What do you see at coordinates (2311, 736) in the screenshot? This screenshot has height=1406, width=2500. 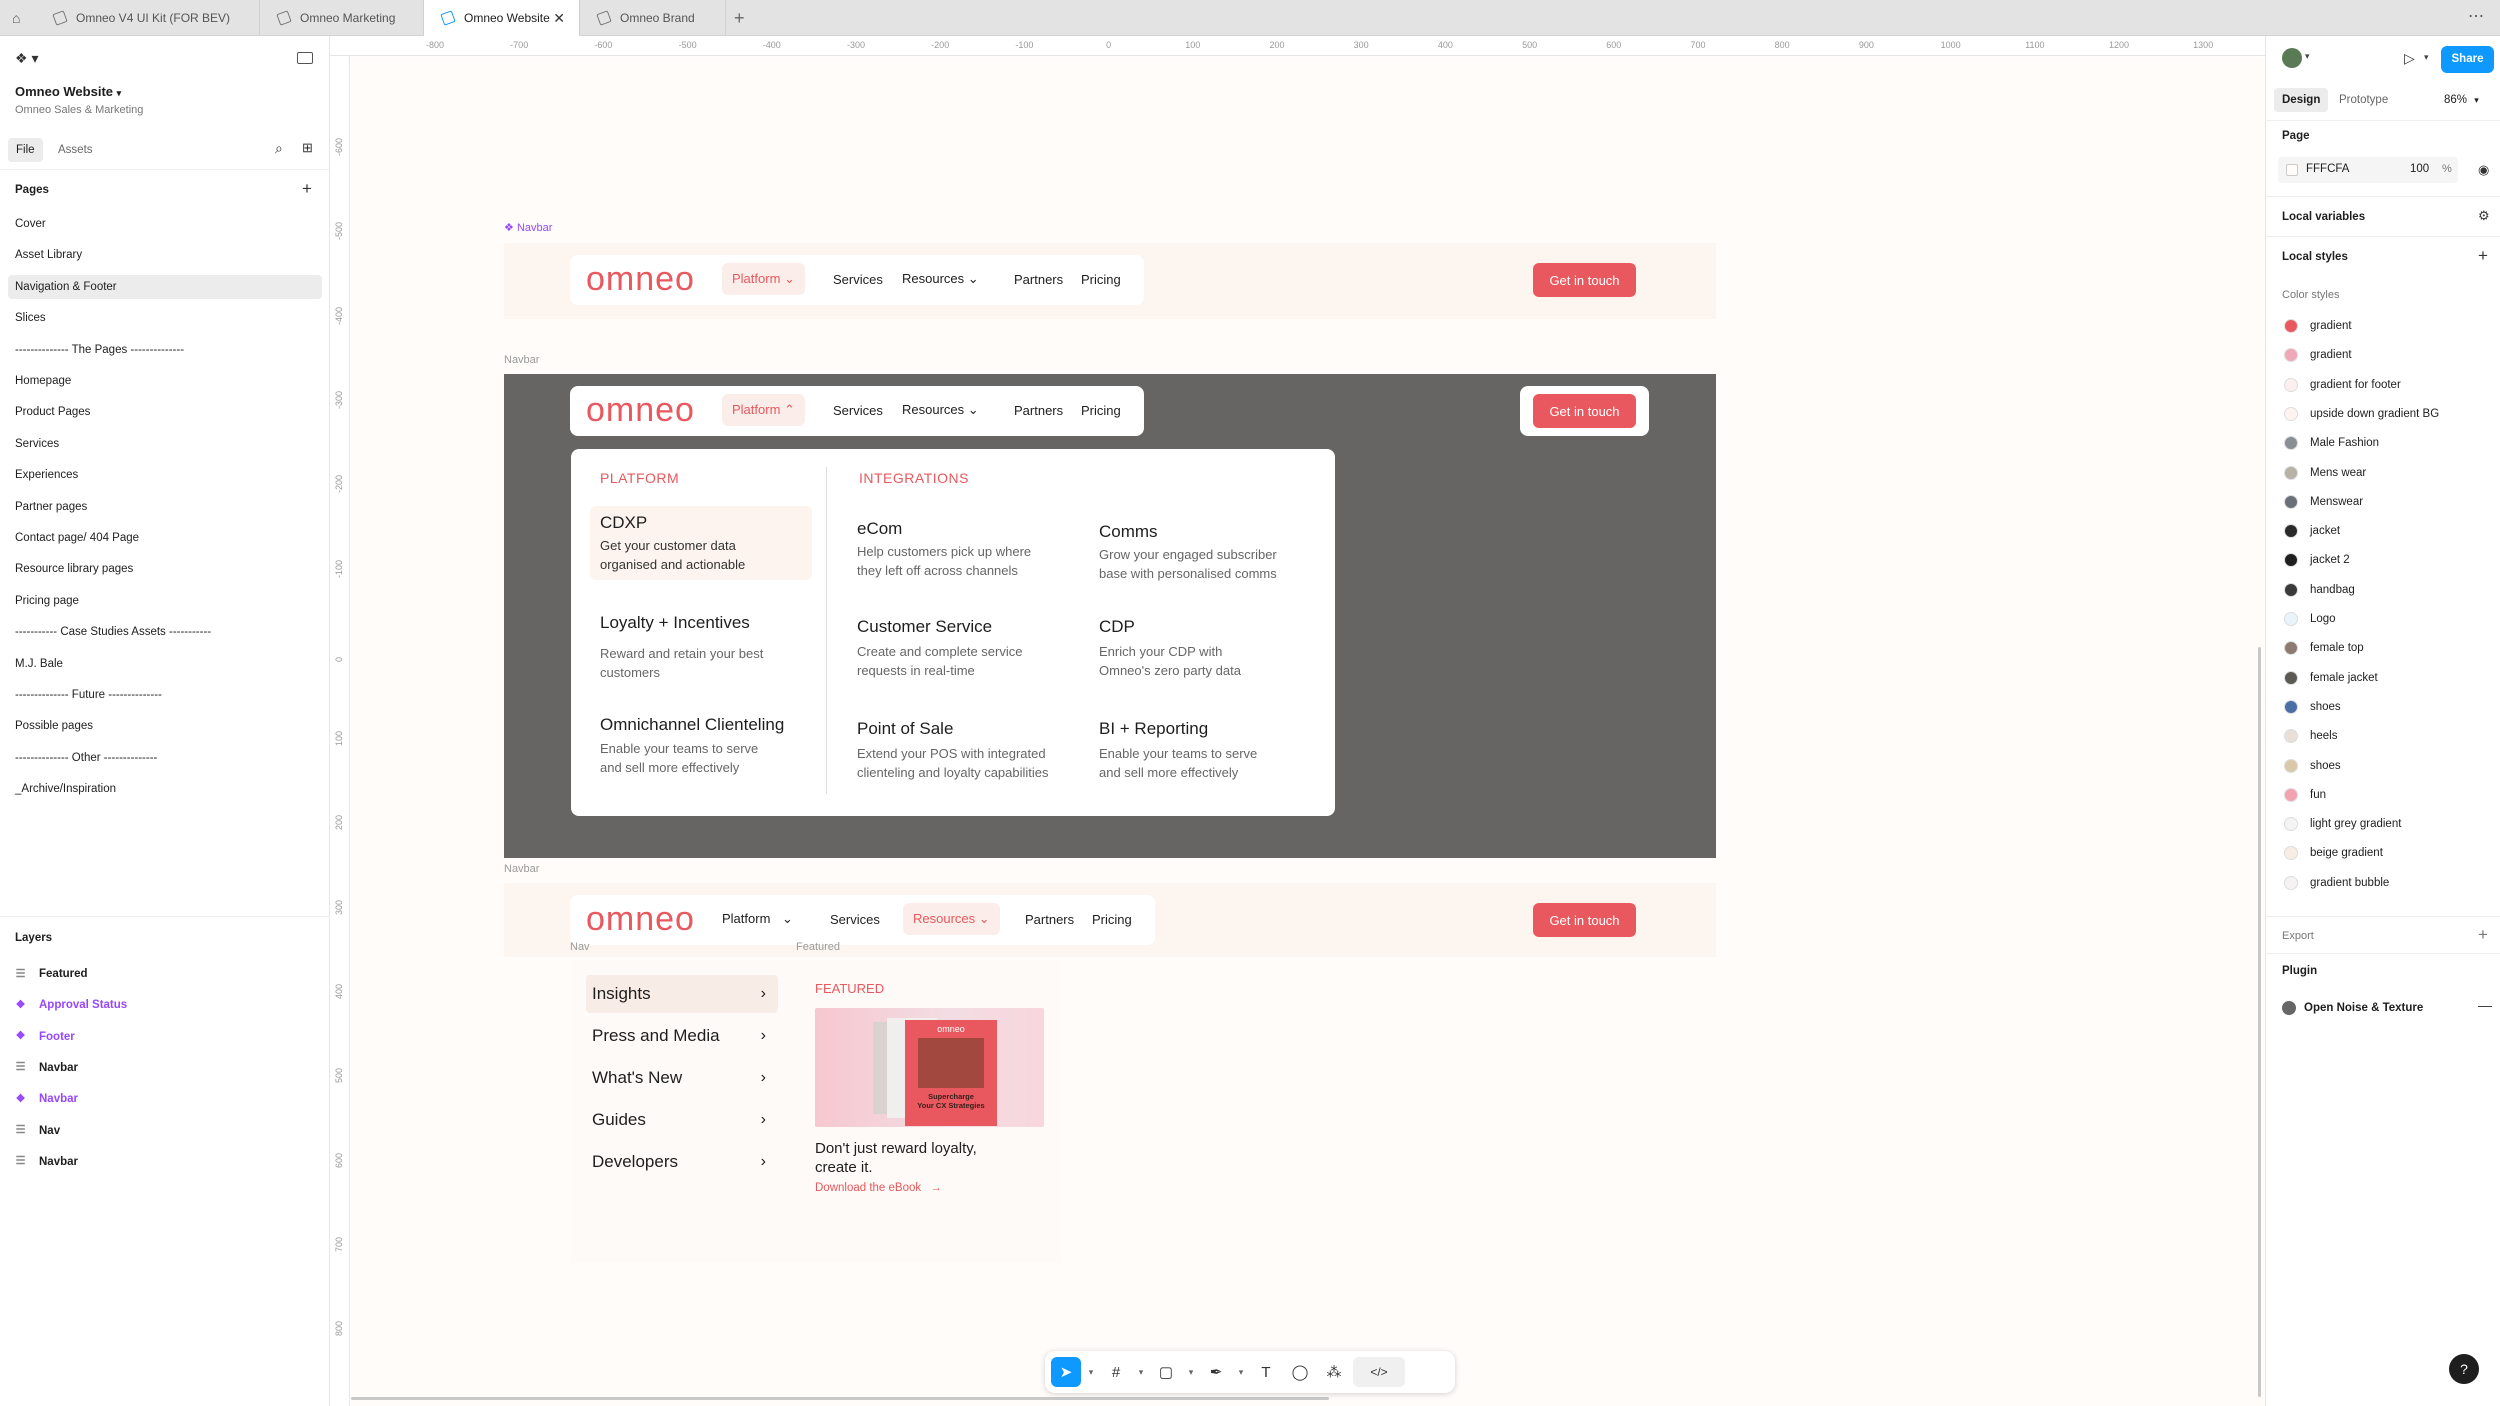 I see `color-style-item: heels` at bounding box center [2311, 736].